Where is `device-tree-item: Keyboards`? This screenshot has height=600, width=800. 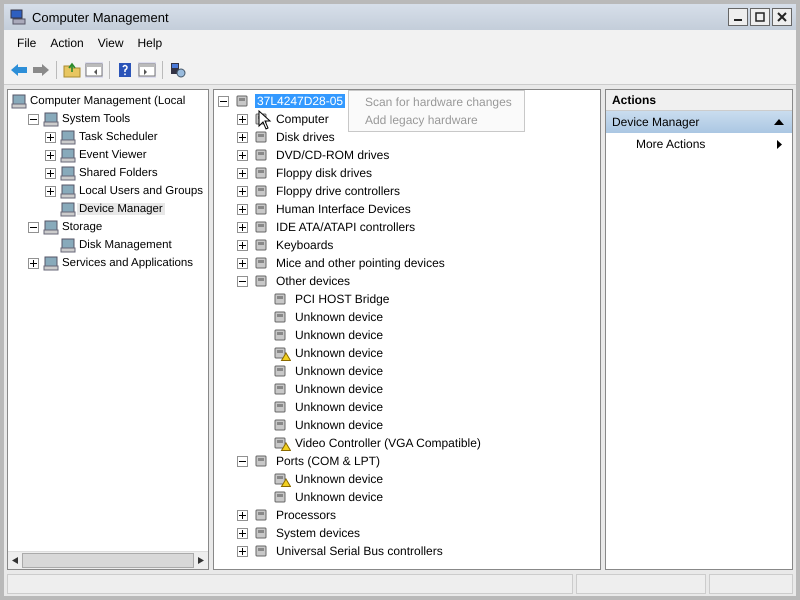
device-tree-item: Keyboards is located at coordinates (305, 245).